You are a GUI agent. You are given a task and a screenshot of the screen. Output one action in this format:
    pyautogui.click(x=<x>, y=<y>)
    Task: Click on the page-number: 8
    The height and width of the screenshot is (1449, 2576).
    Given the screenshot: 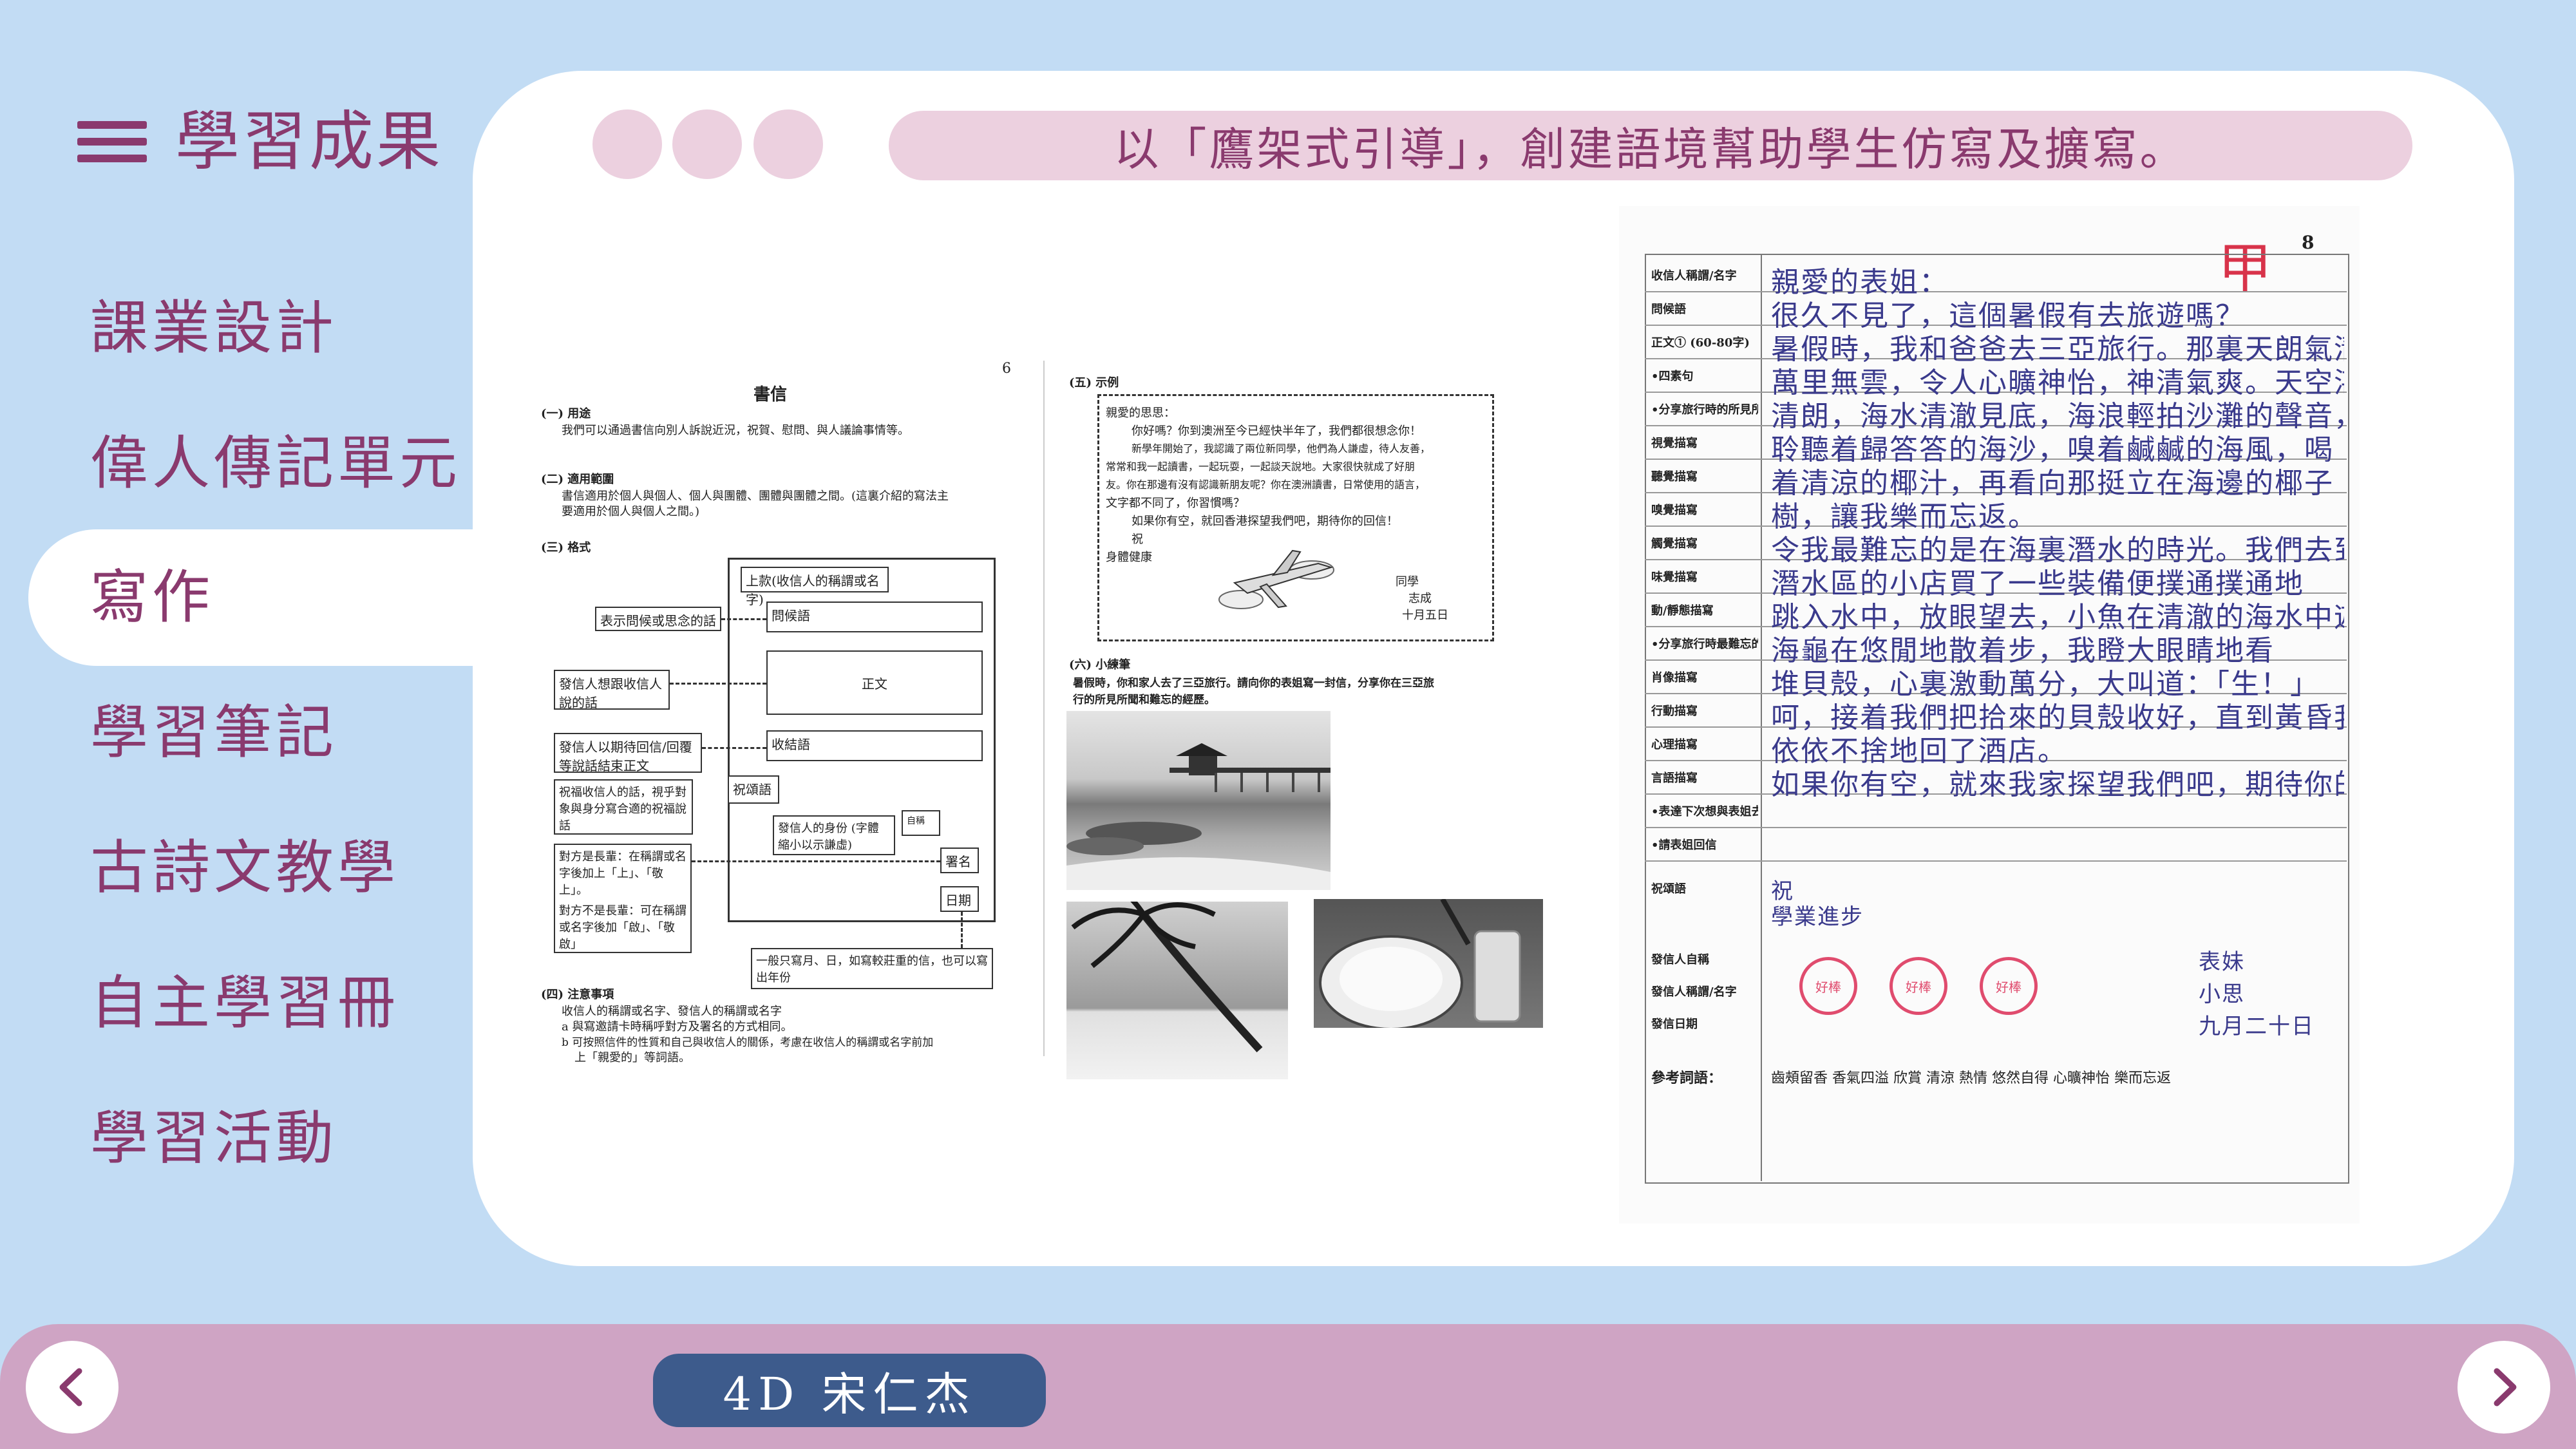 What is the action you would take?
    pyautogui.click(x=2308, y=242)
    